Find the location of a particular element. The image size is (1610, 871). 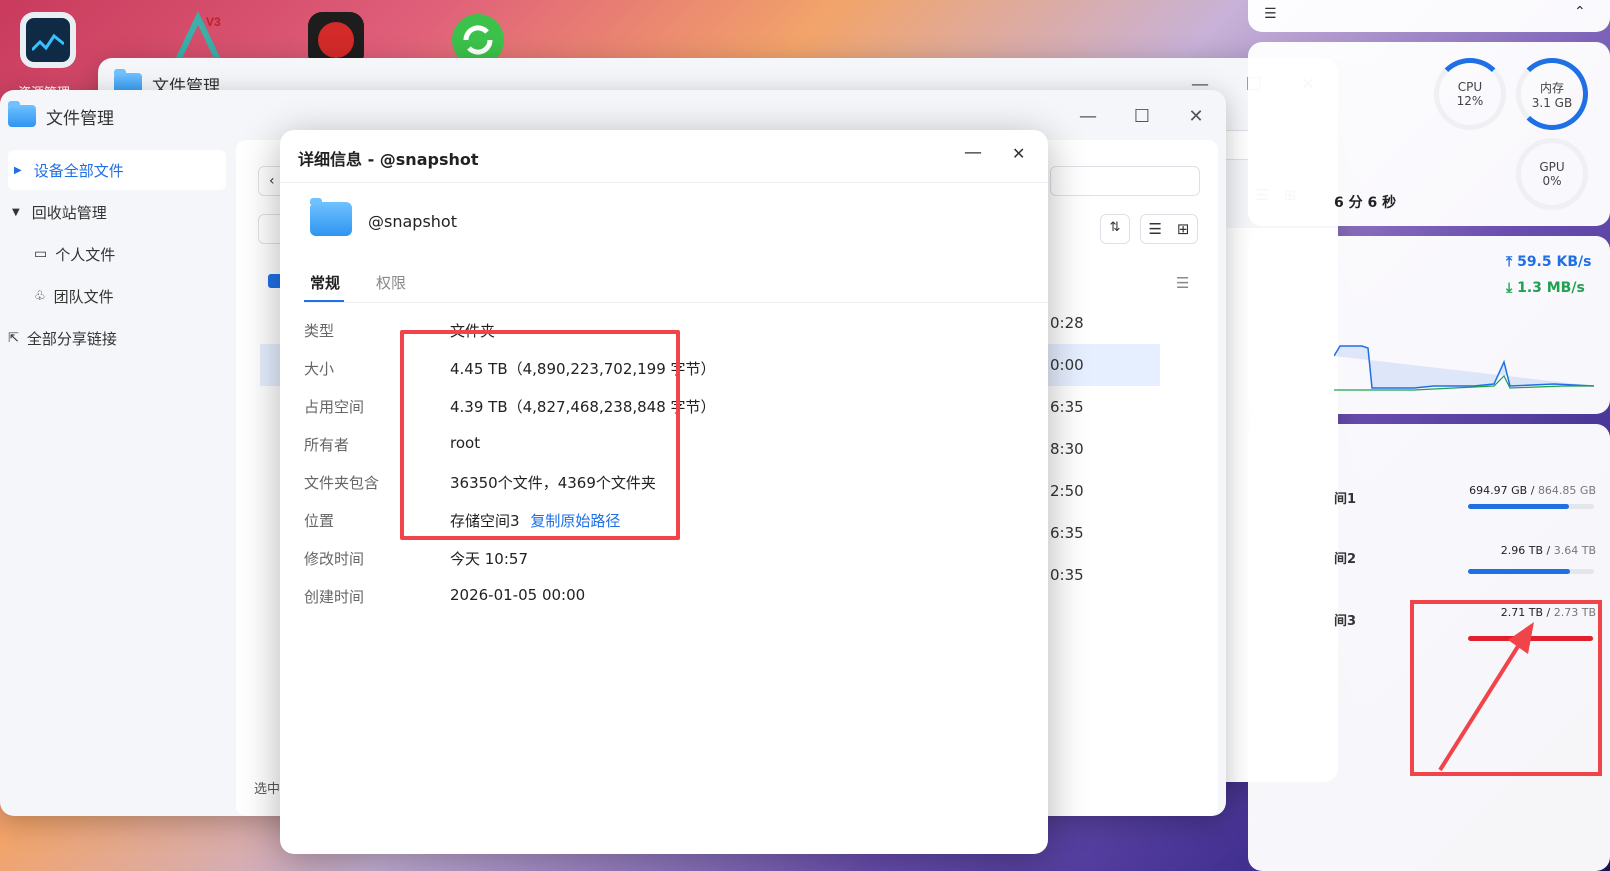

sidebar-item-personal-files: ▭ 个人文件 is located at coordinates (117, 254).